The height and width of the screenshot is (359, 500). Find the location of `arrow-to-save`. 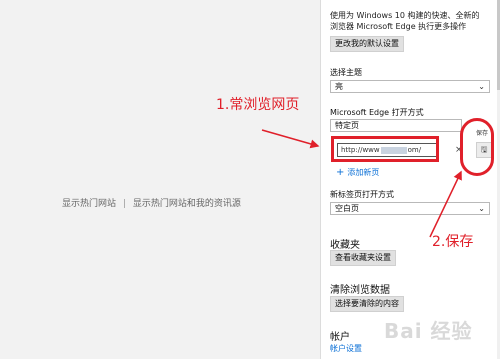

arrow-to-save is located at coordinates (445, 204).